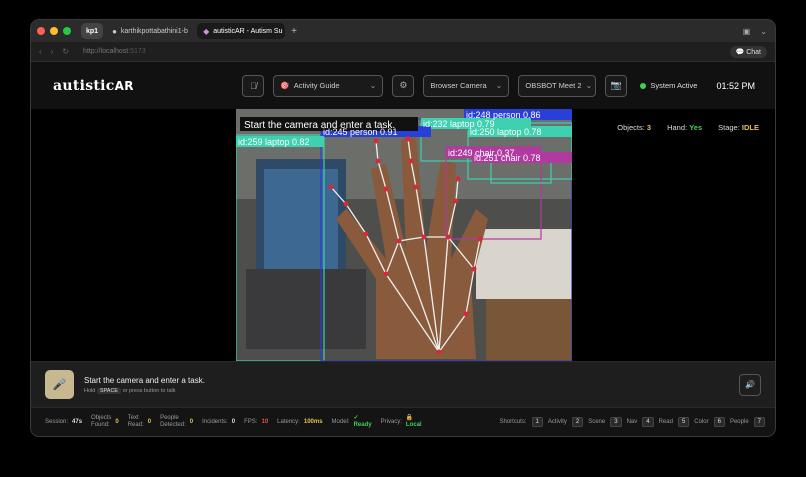  Describe the element at coordinates (649, 127) in the screenshot. I see `objects-stat-value: 3` at that location.